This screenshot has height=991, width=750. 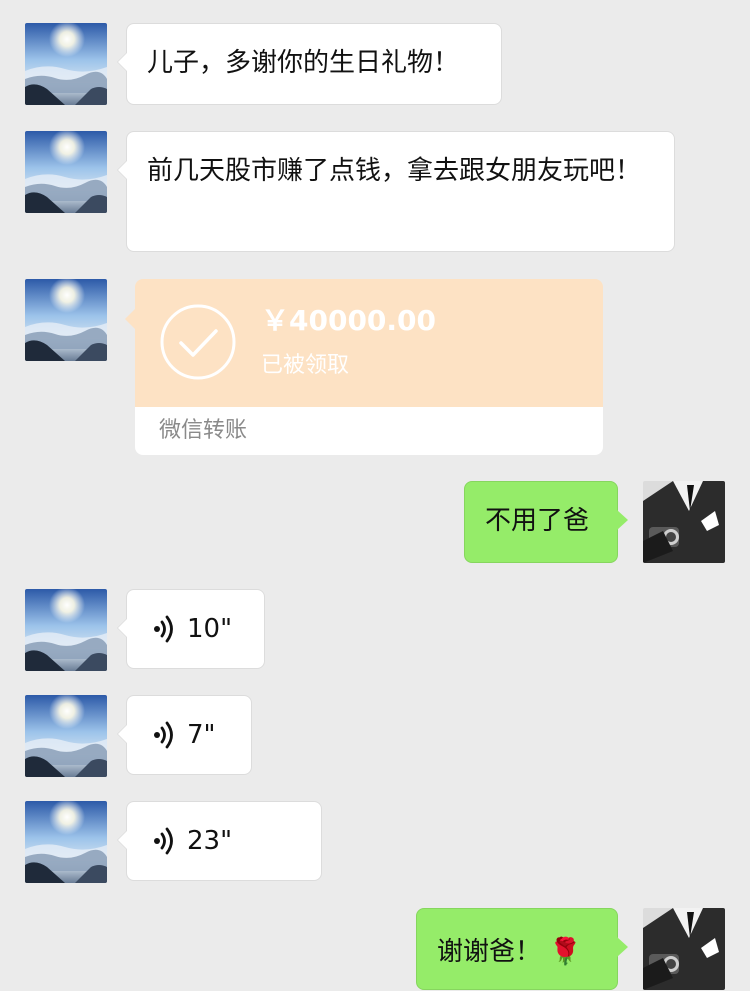 I want to click on message-text: 儿子，多谢你的生日礼物！, so click(x=303, y=63).